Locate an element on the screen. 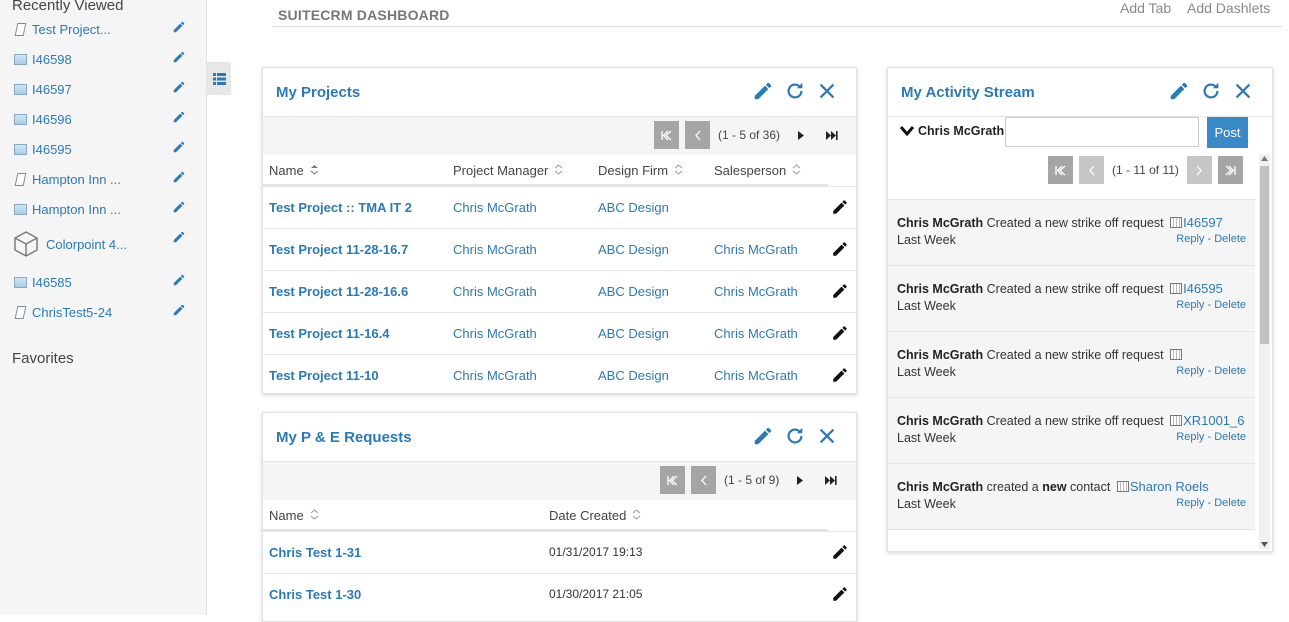  recent-item: I46596 is located at coordinates (102, 119).